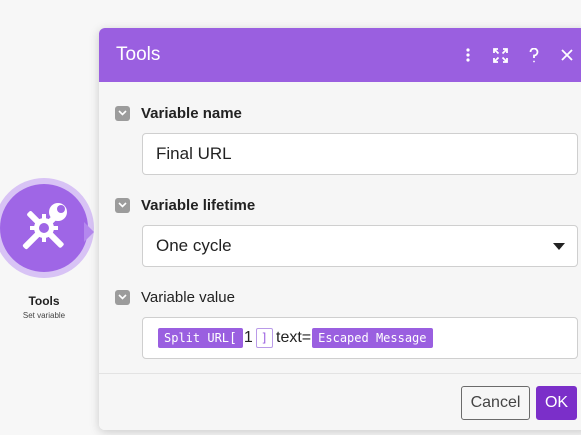  I want to click on text-literal: text=, so click(294, 337).